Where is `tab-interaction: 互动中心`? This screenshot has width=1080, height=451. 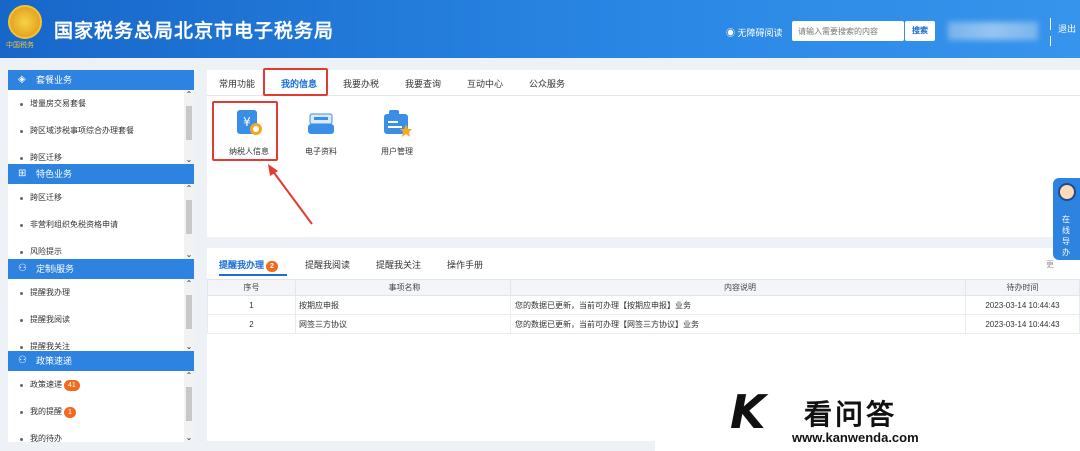
tab-interaction: 互动中心 is located at coordinates (485, 83).